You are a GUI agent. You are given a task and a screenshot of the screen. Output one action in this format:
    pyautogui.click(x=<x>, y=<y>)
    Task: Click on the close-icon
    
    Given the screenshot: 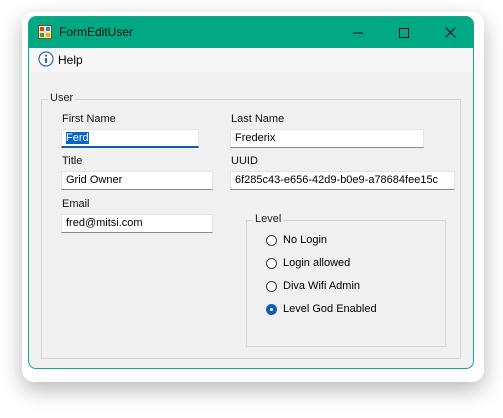 What is the action you would take?
    pyautogui.click(x=450, y=32)
    